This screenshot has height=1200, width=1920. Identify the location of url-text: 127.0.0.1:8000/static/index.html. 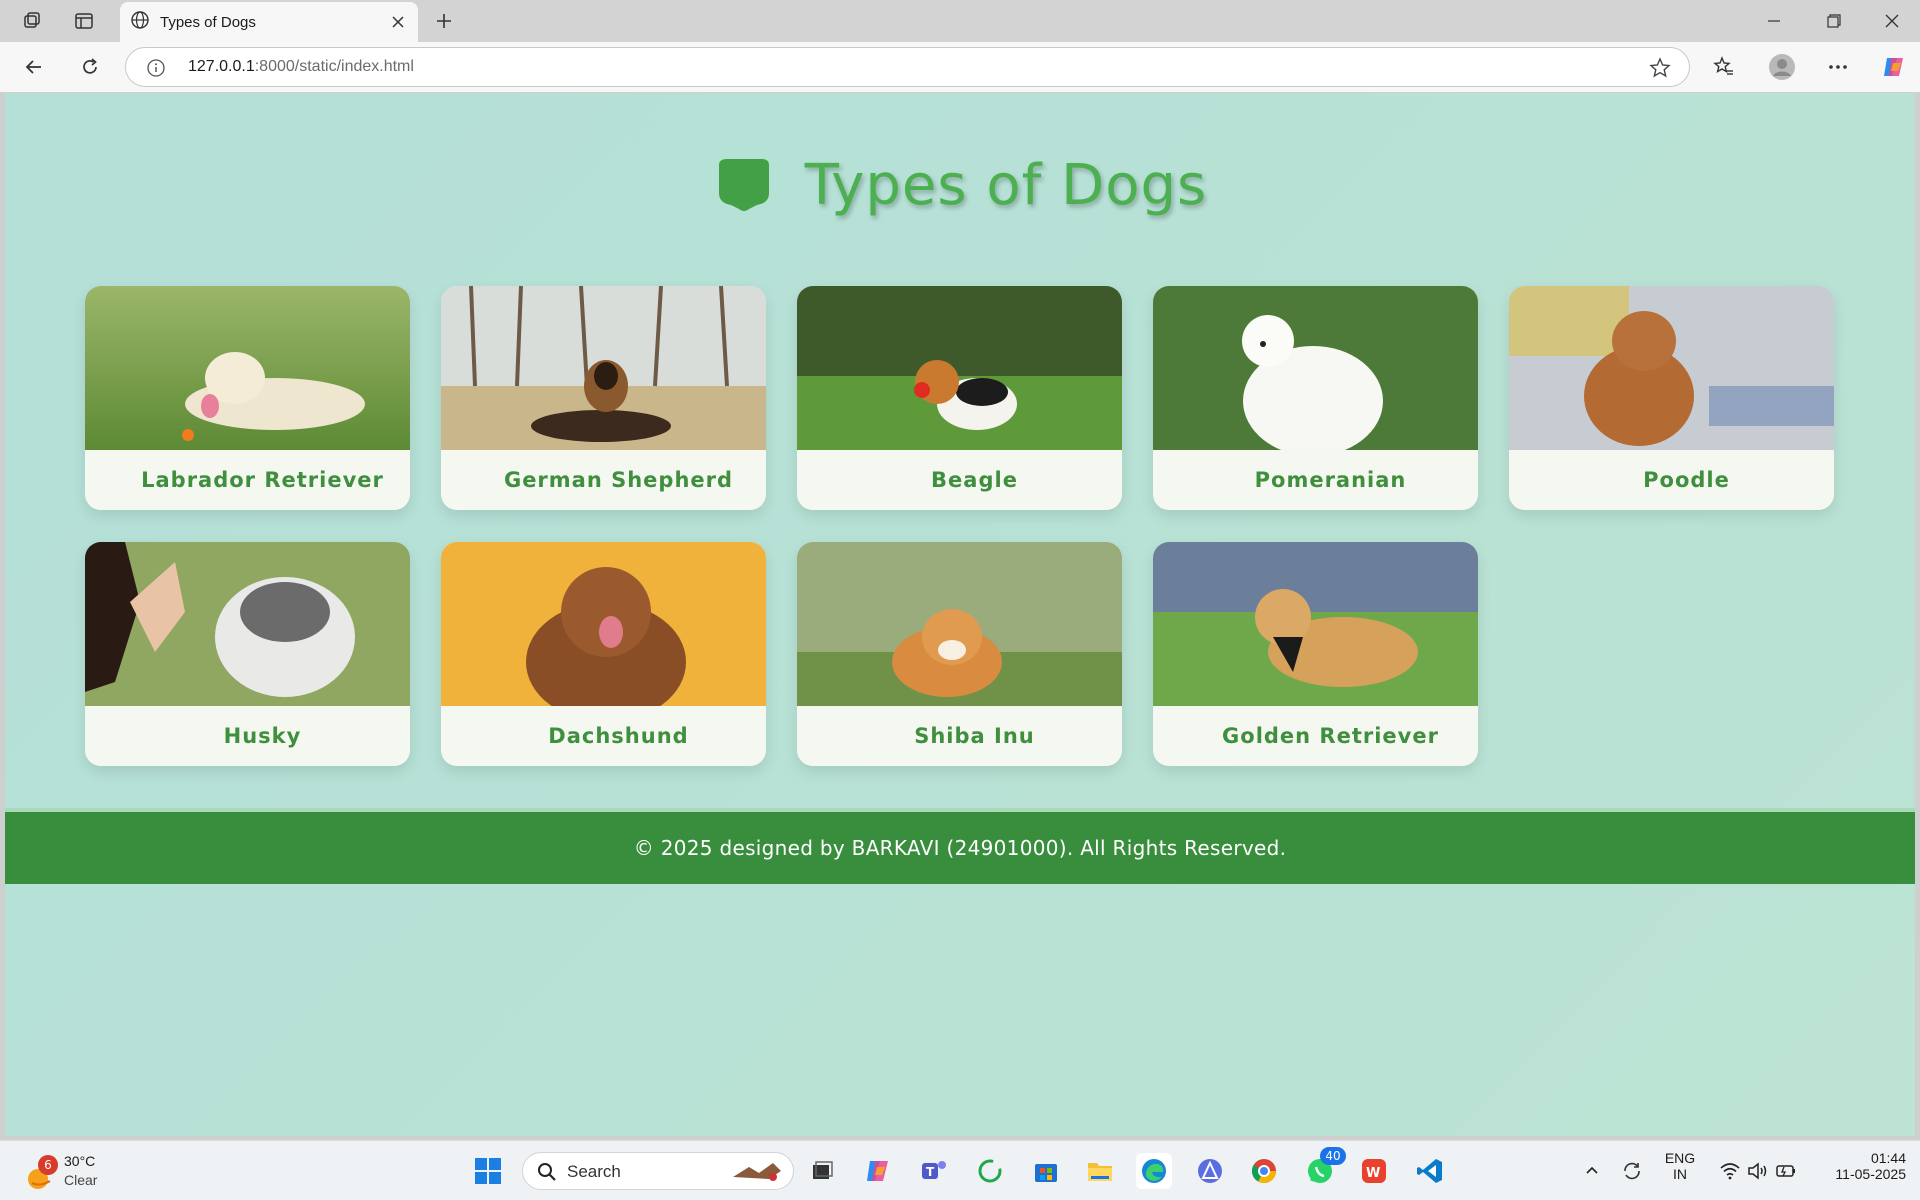
(301, 66).